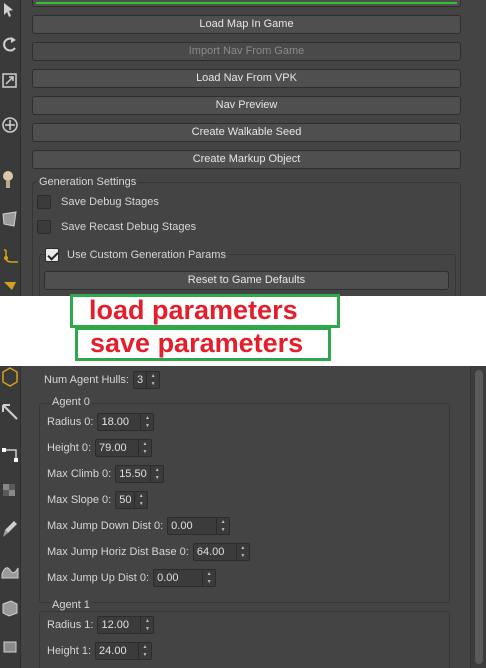 This screenshot has width=486, height=668. Describe the element at coordinates (79, 474) in the screenshot. I see `agent-0-max-climb-label: Max Climb 0:` at that location.